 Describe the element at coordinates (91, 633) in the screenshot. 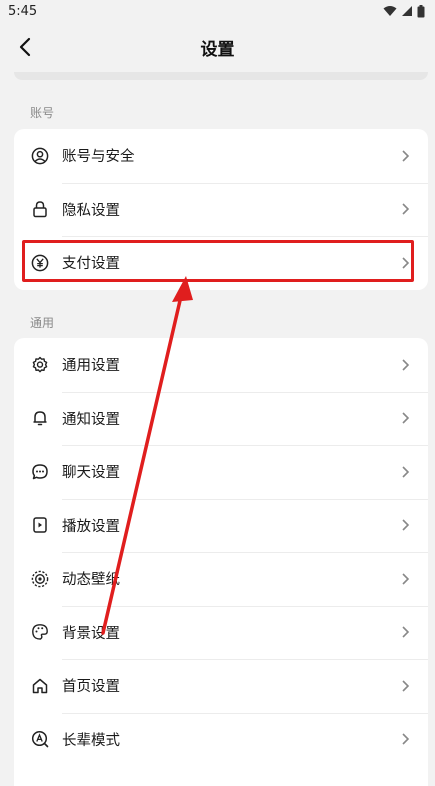

I see `settings-item-label: 背景设置` at that location.